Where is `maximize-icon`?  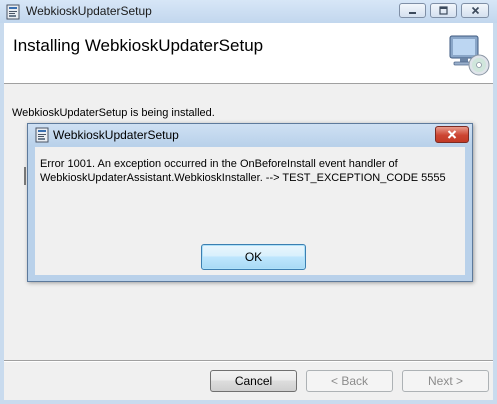 maximize-icon is located at coordinates (443, 10).